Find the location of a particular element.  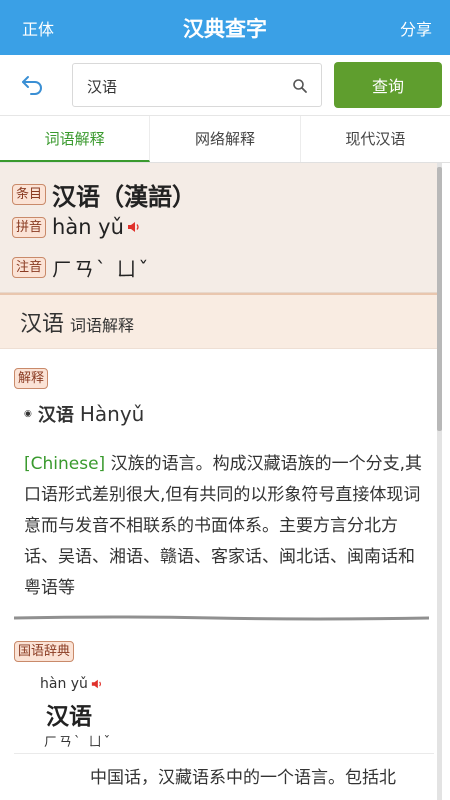

guoyu-word: 汉语 is located at coordinates (69, 717).